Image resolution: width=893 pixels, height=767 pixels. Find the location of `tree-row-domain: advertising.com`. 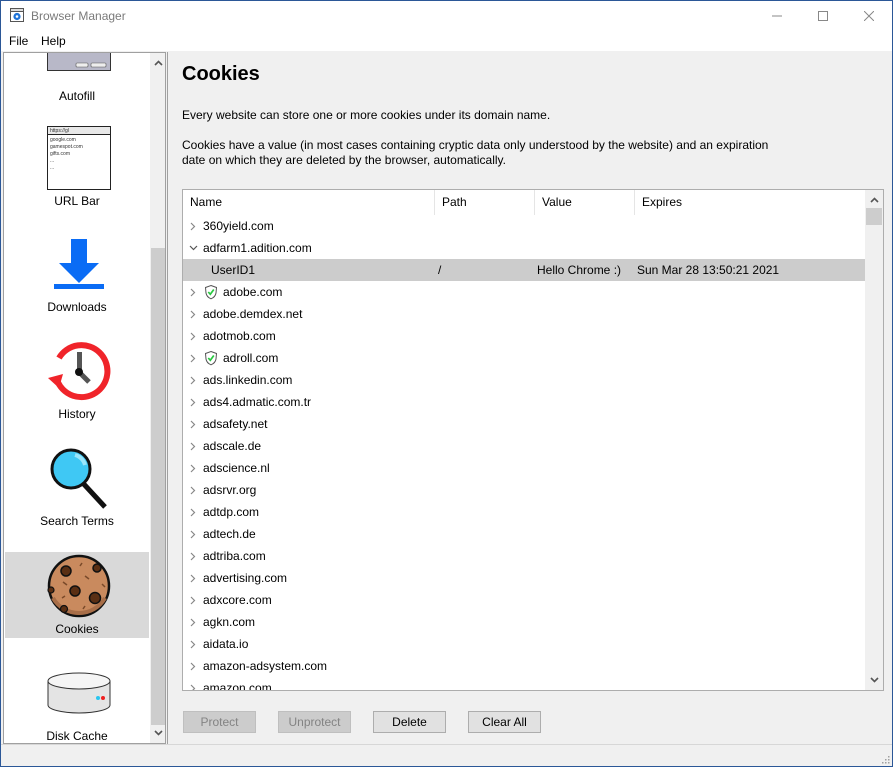

tree-row-domain: advertising.com is located at coordinates (524, 578).